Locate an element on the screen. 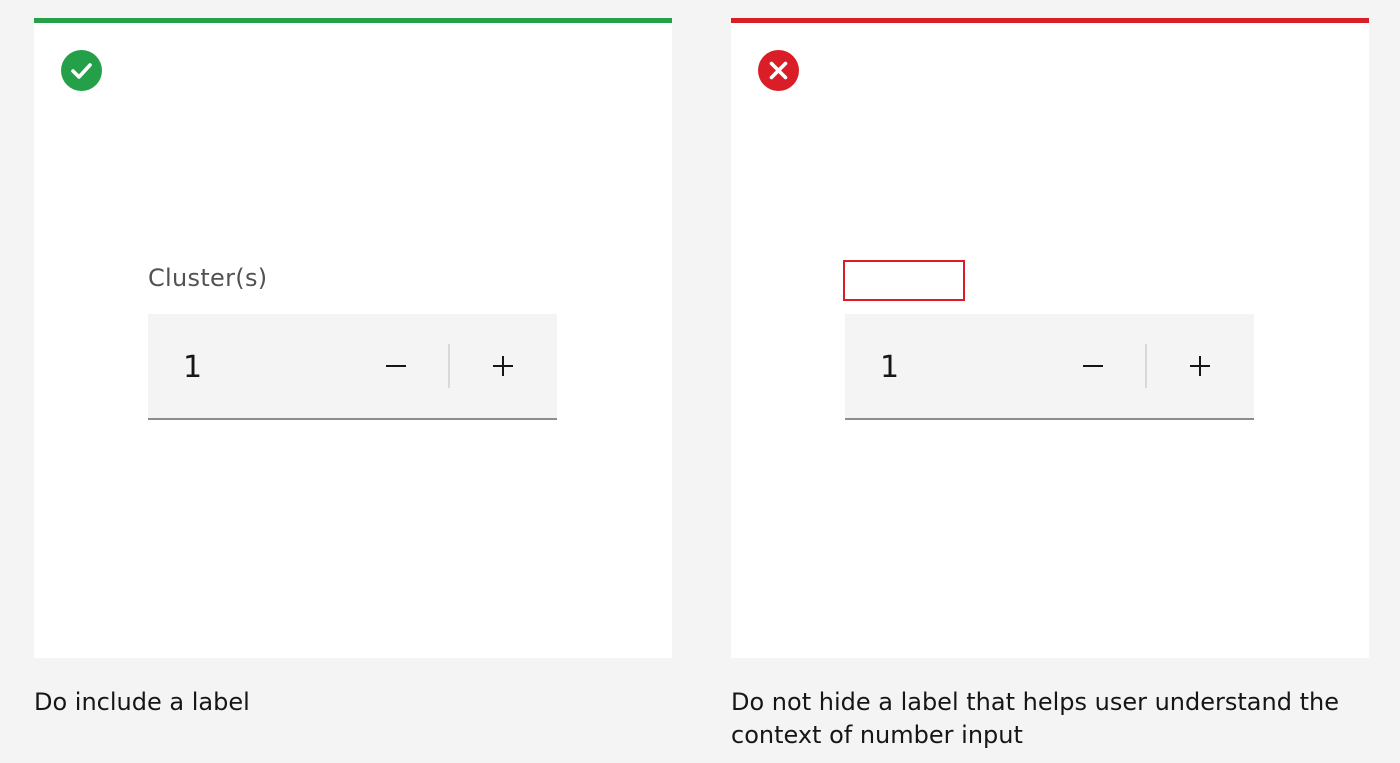  checkmark-circle-icon is located at coordinates (81, 70).